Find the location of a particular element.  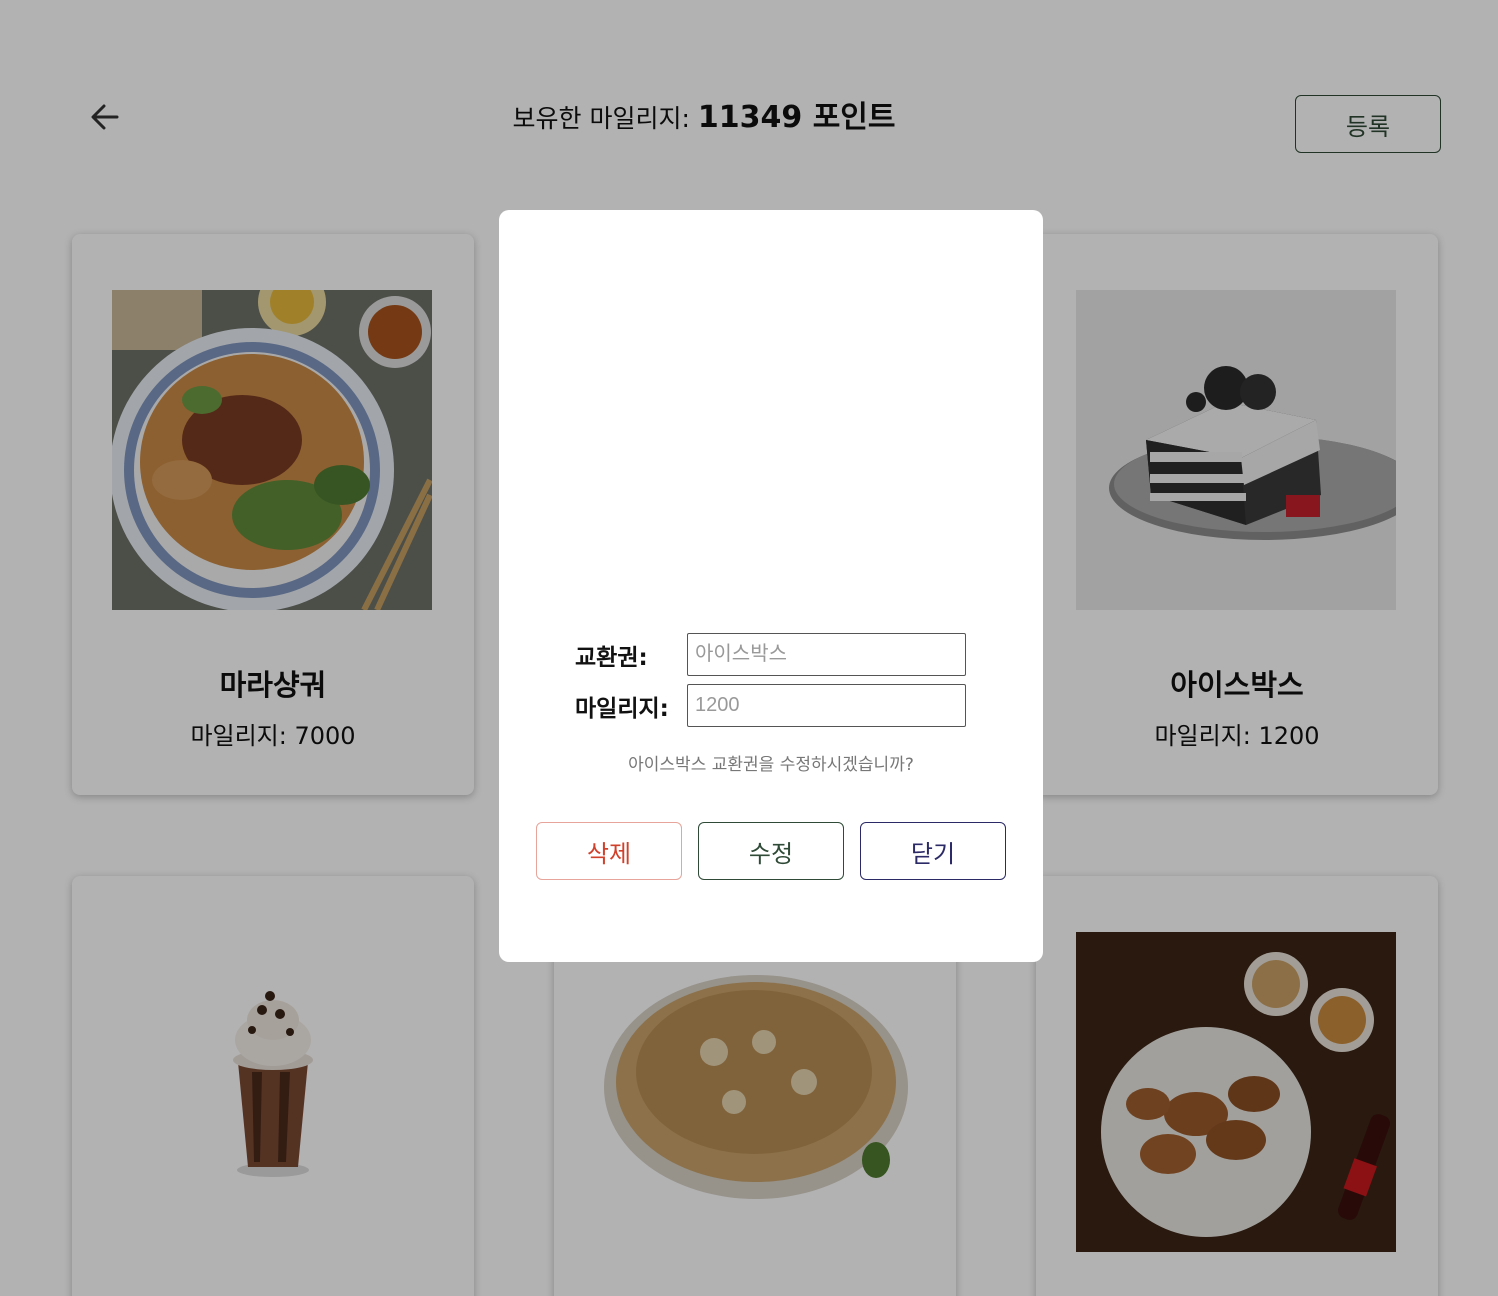

voucher-label: 교환권: is located at coordinates (611, 657).